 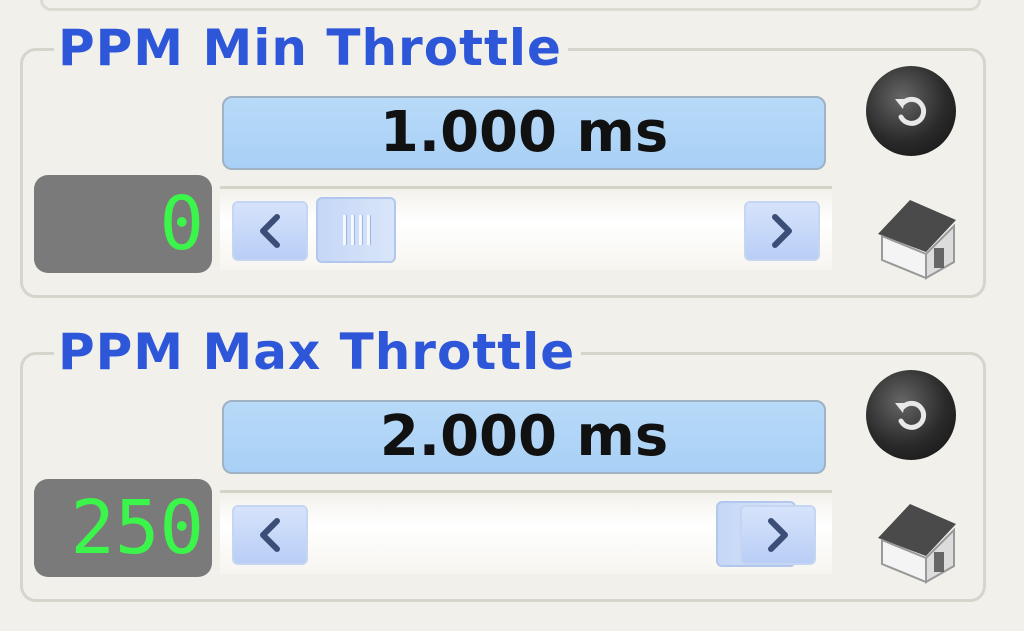 I want to click on slider-thumb, so click(x=356, y=230).